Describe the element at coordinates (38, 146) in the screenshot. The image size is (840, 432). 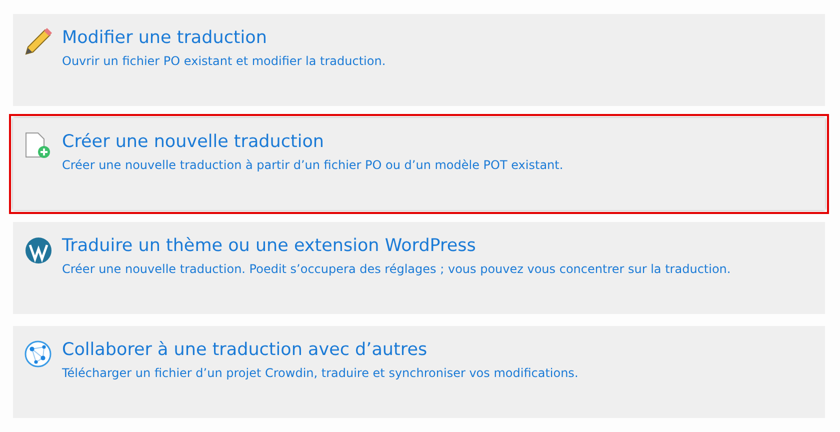
I see `new-file-icon` at that location.